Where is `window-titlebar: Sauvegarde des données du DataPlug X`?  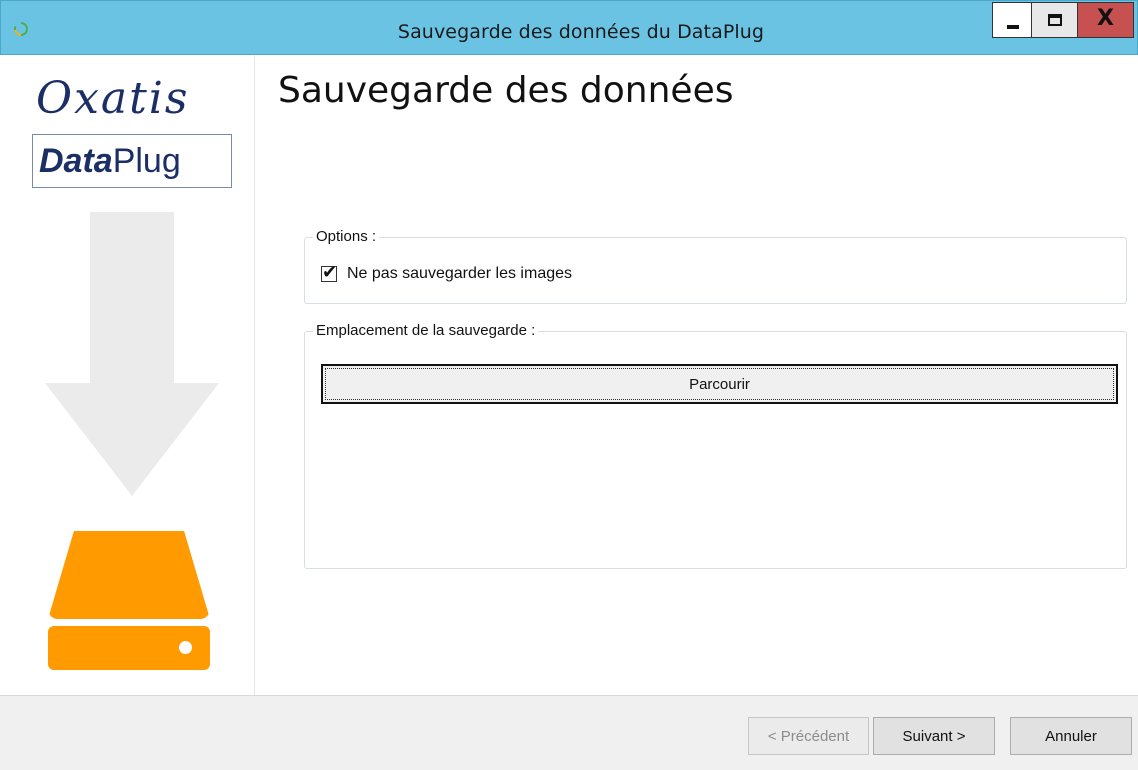
window-titlebar: Sauvegarde des données du DataPlug X is located at coordinates (569, 27).